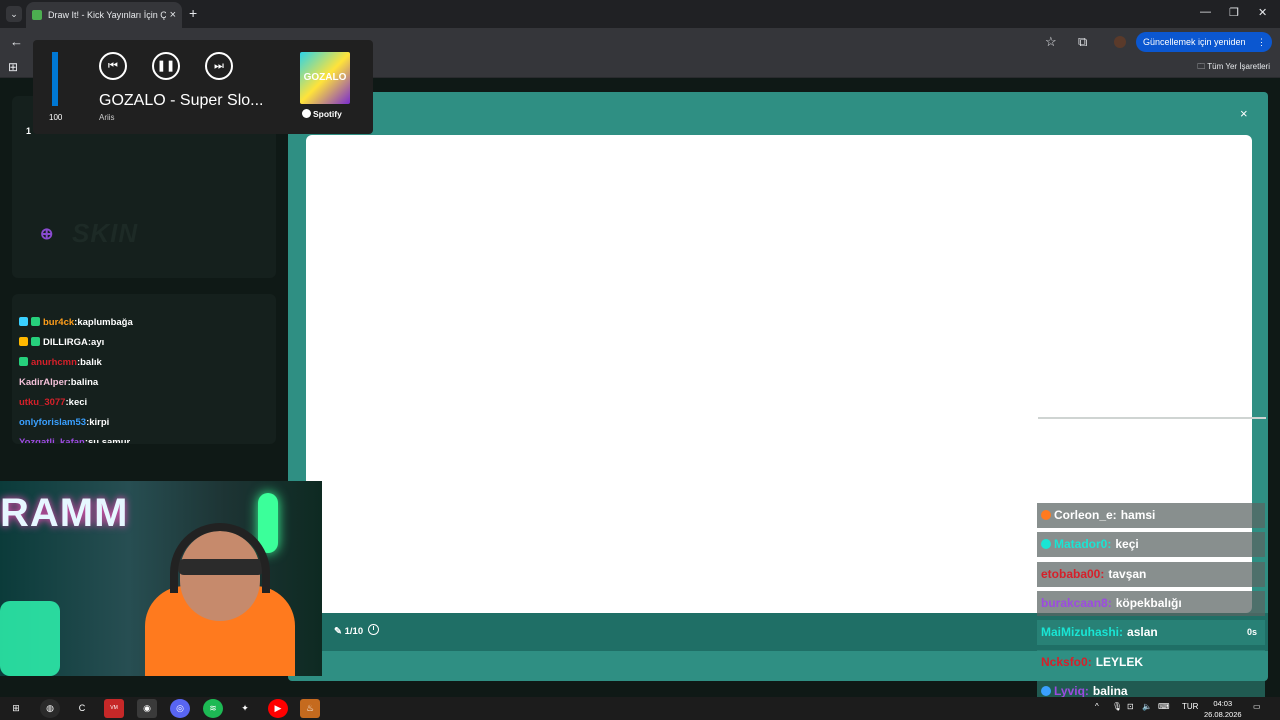 The image size is (1280, 720). What do you see at coordinates (76, 322) in the screenshot?
I see `guess-row: bur4ck:kaplumbağa` at bounding box center [76, 322].